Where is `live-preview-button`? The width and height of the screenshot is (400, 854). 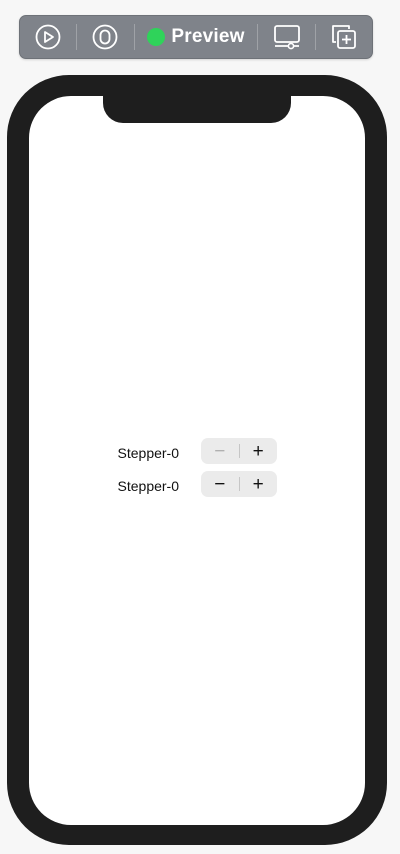 live-preview-button is located at coordinates (48, 37).